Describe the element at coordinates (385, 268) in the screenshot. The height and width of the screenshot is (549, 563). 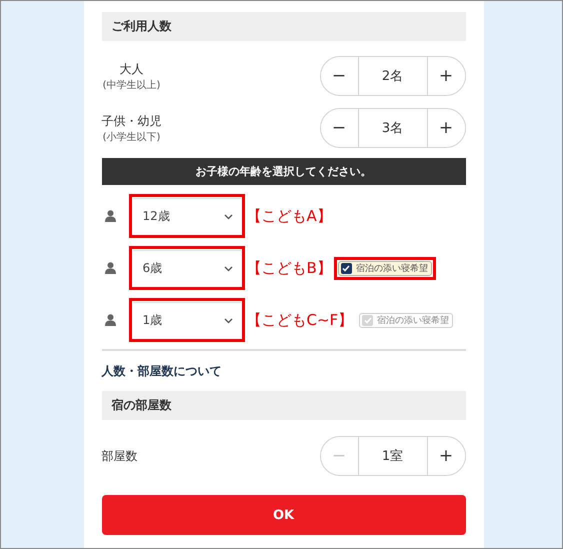
I see `co-sleeping-checkbox: 宿泊の添い寝希望` at that location.